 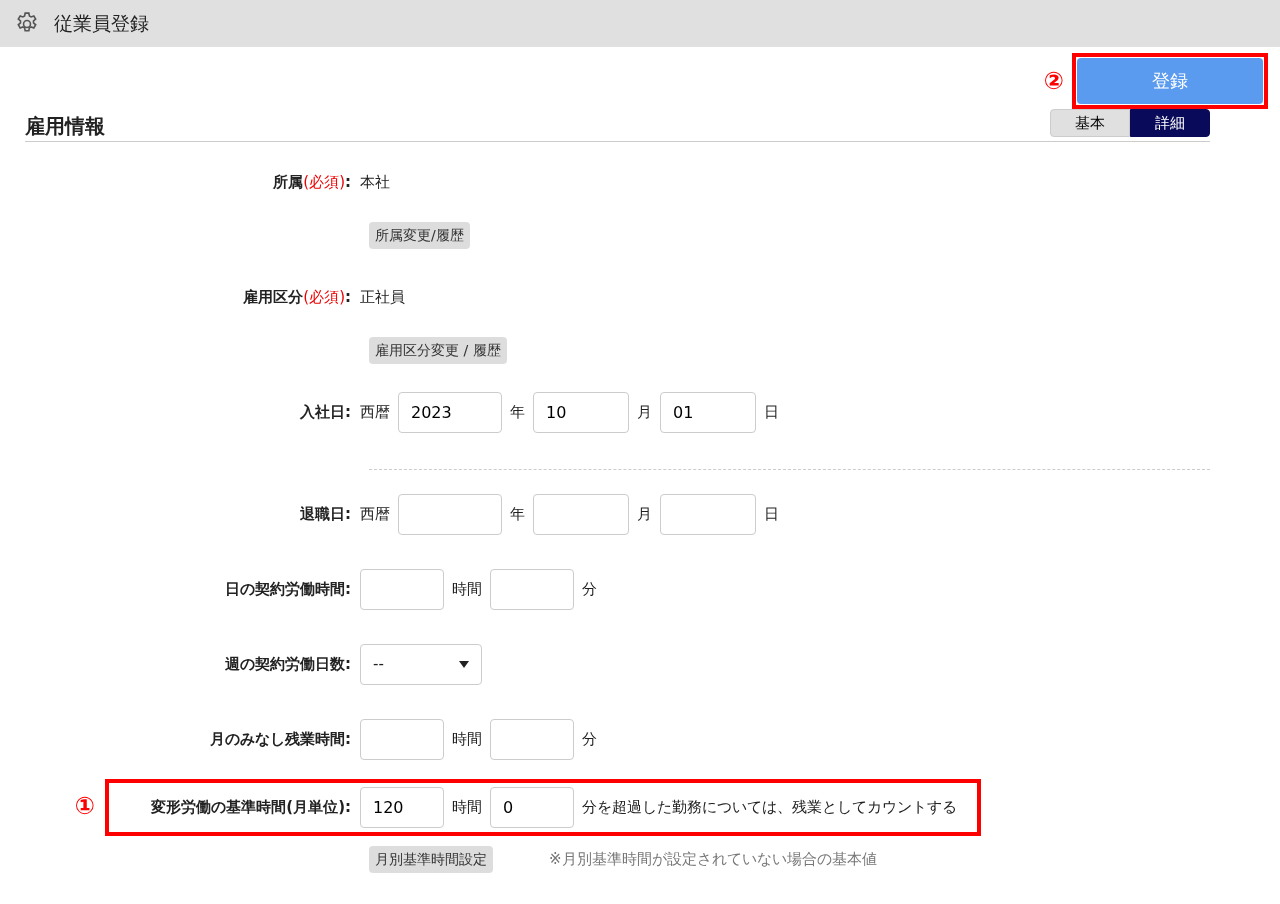 What do you see at coordinates (431, 859) in the screenshot?
I see `history-button: 月別基準時間設定` at bounding box center [431, 859].